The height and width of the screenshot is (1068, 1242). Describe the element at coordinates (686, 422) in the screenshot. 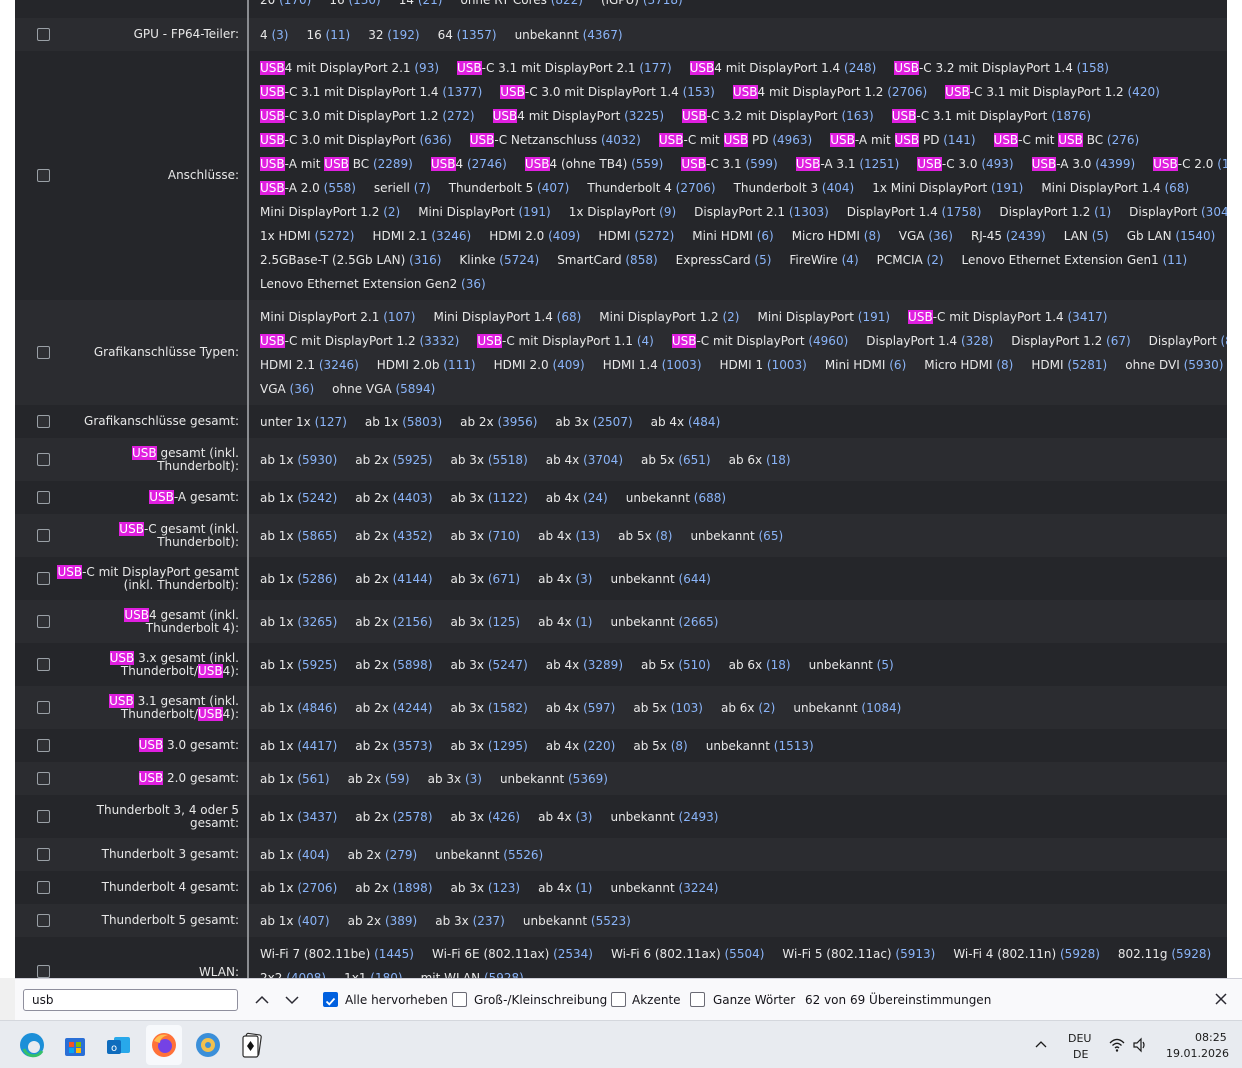

I see `filter-option: ab 4x (484)` at that location.